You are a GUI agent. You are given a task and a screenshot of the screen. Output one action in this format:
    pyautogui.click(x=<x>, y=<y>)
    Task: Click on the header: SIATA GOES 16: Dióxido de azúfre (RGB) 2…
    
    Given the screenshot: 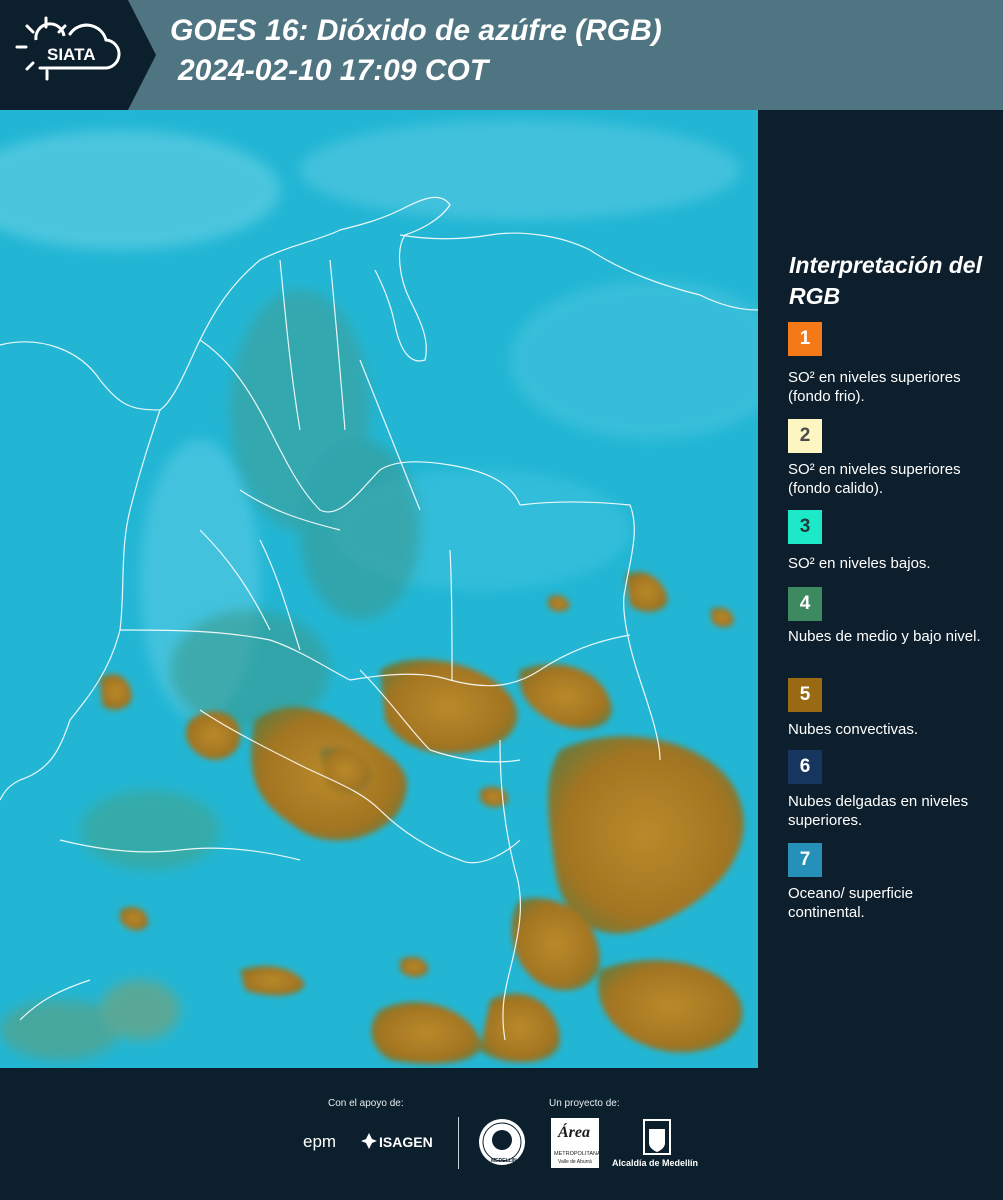 What is the action you would take?
    pyautogui.click(x=501, y=55)
    